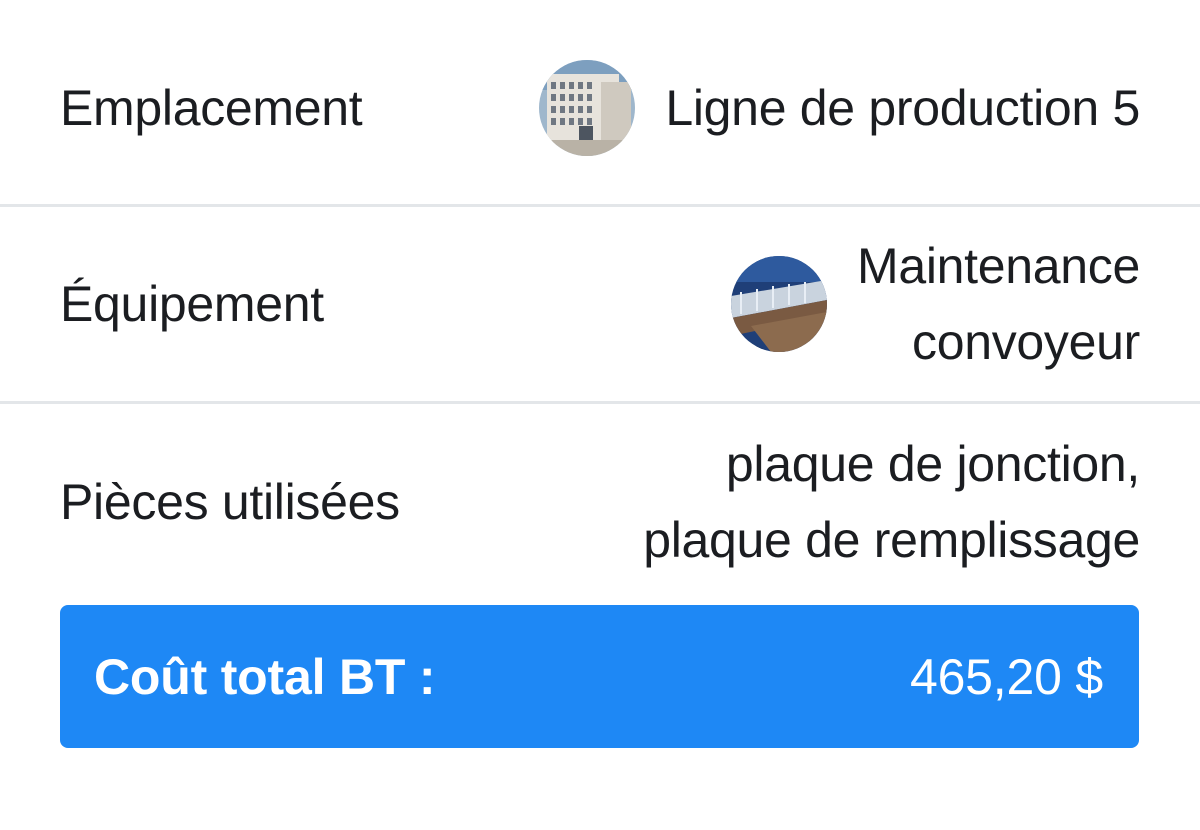 This screenshot has width=1200, height=830. Describe the element at coordinates (211, 108) in the screenshot. I see `location-label: Emplacement` at that location.